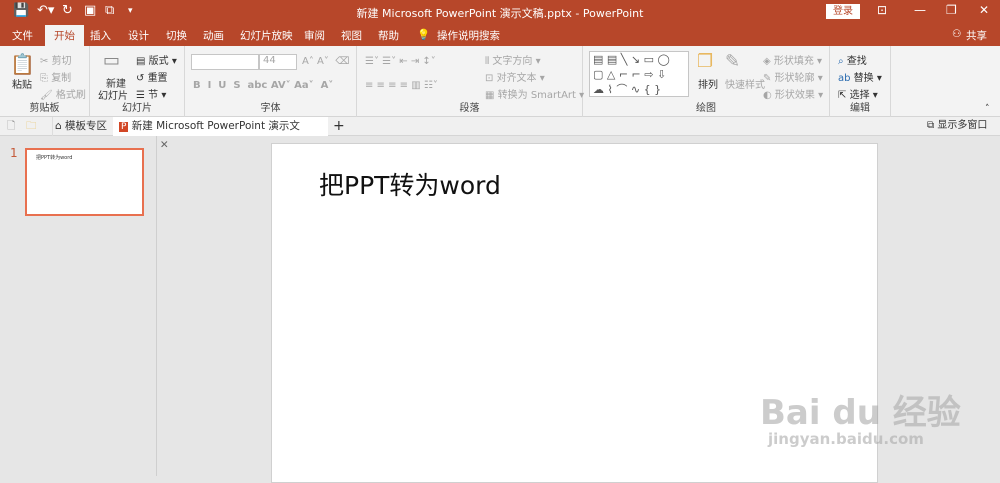  I want to click on group-slides: ▭ 新建 幻灯片 ▤ 版式 ▾ ↺ 重置 ☰ 节 ▾ 幻灯片, so click(137, 81).